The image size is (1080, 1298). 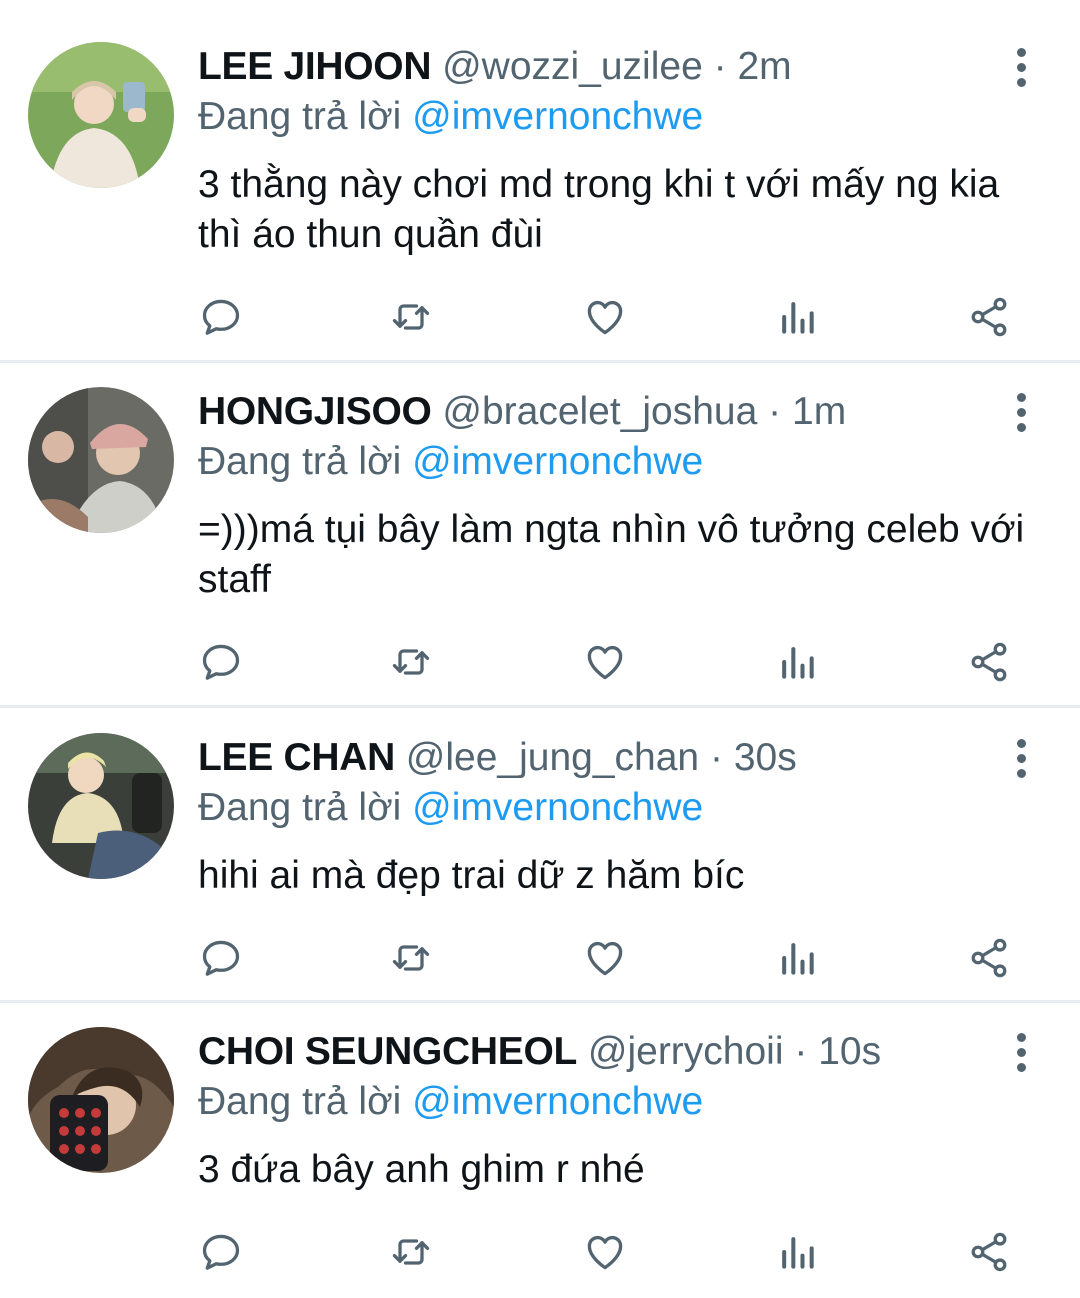 I want to click on display-name: LEE JIHOON, so click(x=315, y=66).